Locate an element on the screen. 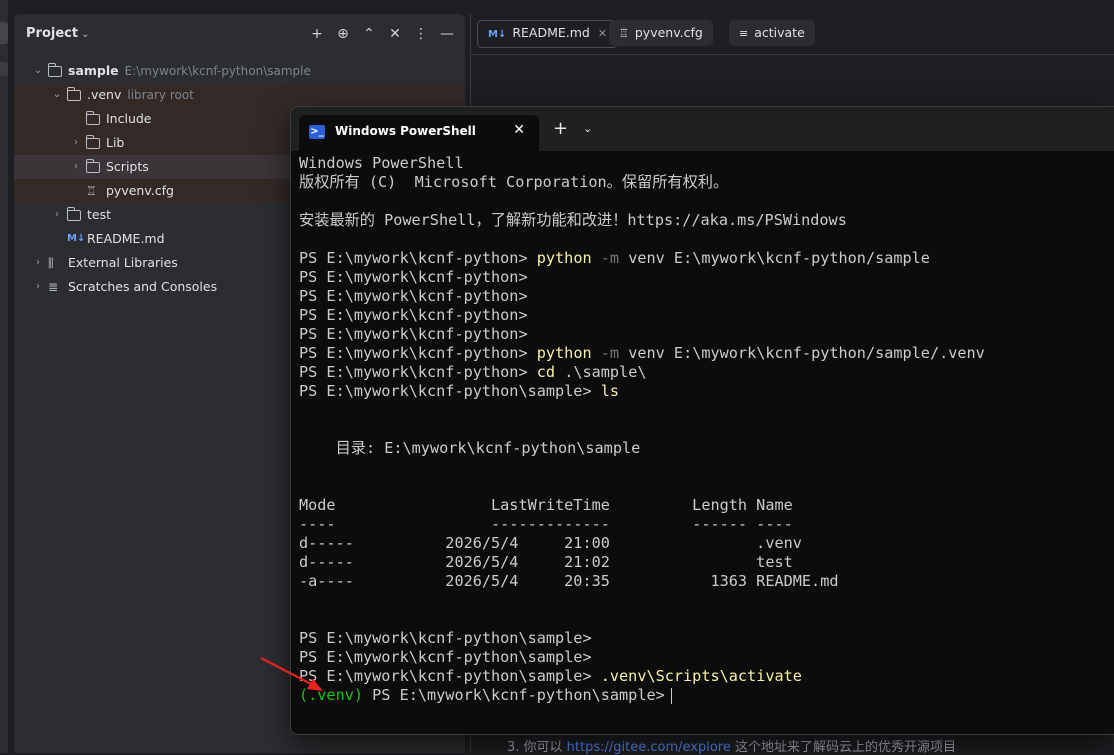  terminal-command: ls is located at coordinates (610, 391).